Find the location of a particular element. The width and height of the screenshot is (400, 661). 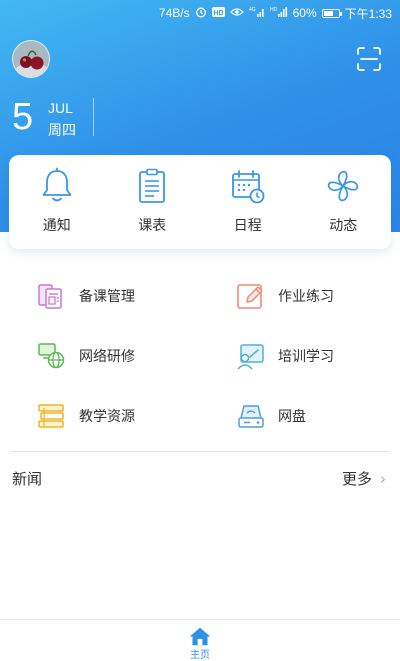

feature-training: 培训学习 is located at coordinates (285, 356).